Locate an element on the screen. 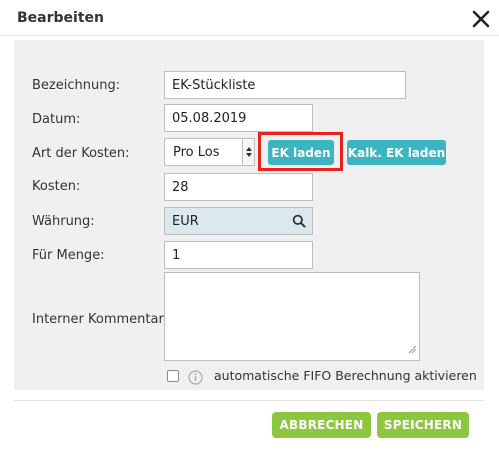  fuer-menge-input: 1 is located at coordinates (238, 255).